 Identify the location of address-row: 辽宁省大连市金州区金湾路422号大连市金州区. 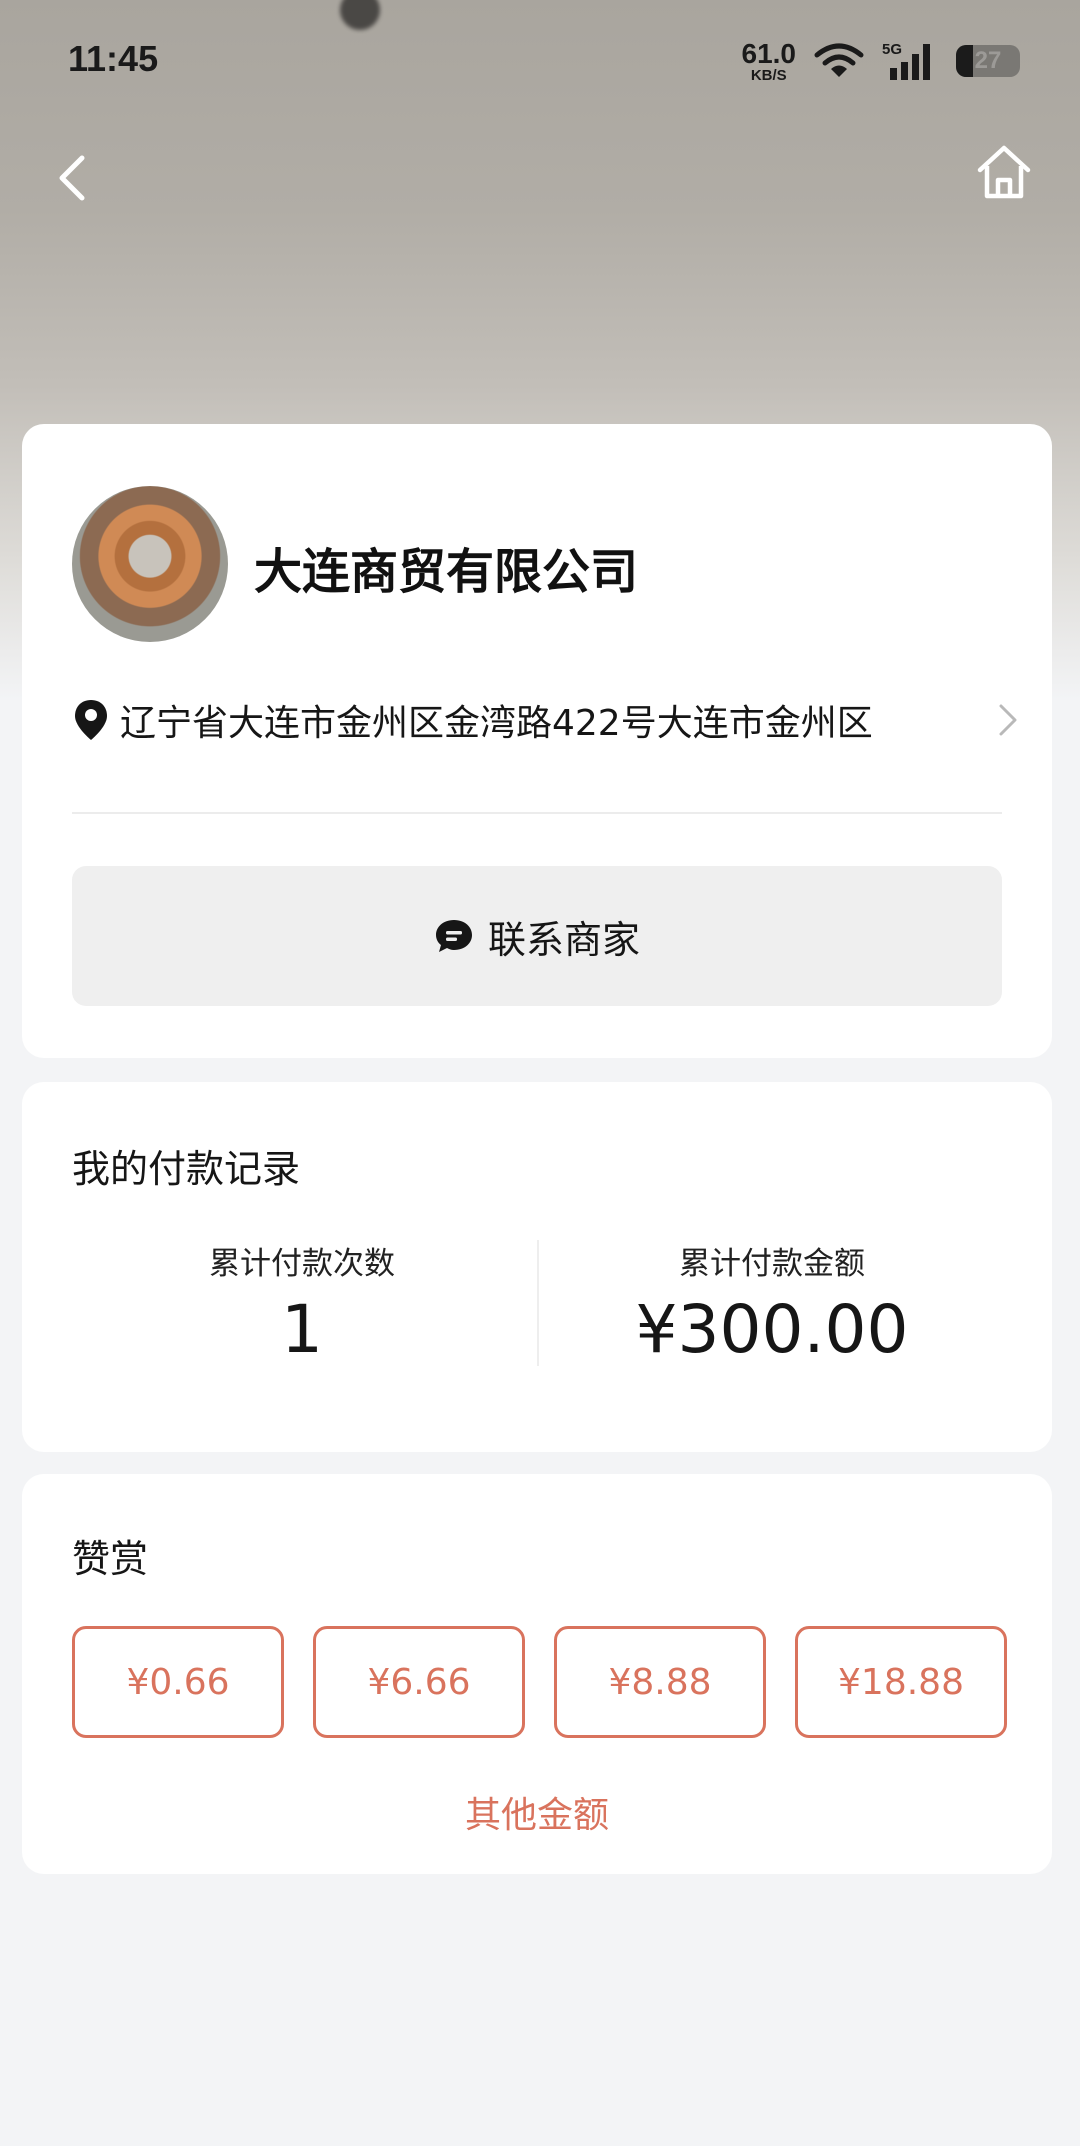
(547, 720).